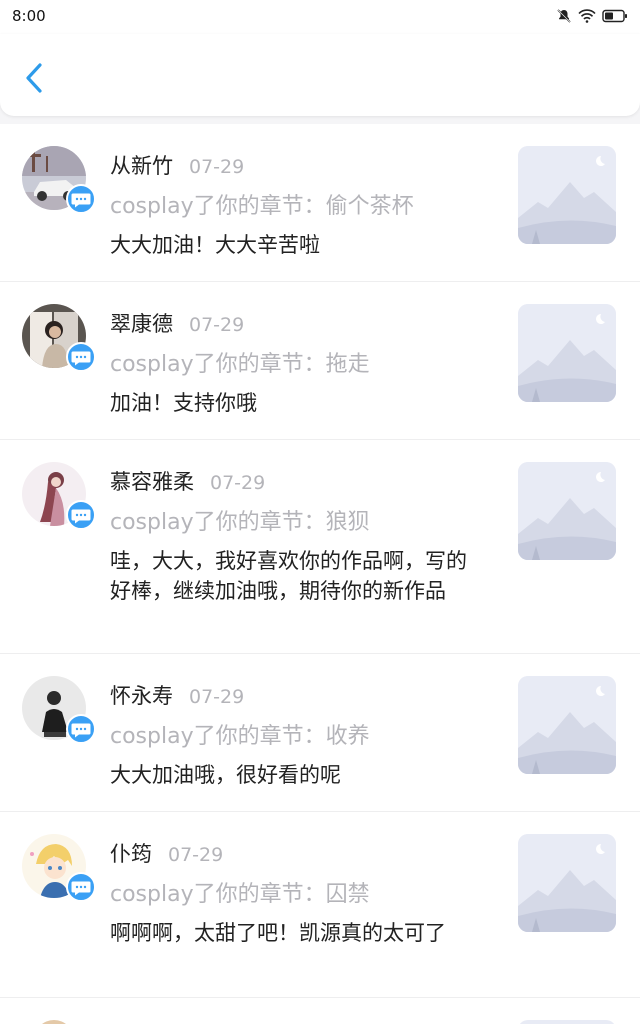  I want to click on name-row: 翠康德 07-29, so click(177, 323).